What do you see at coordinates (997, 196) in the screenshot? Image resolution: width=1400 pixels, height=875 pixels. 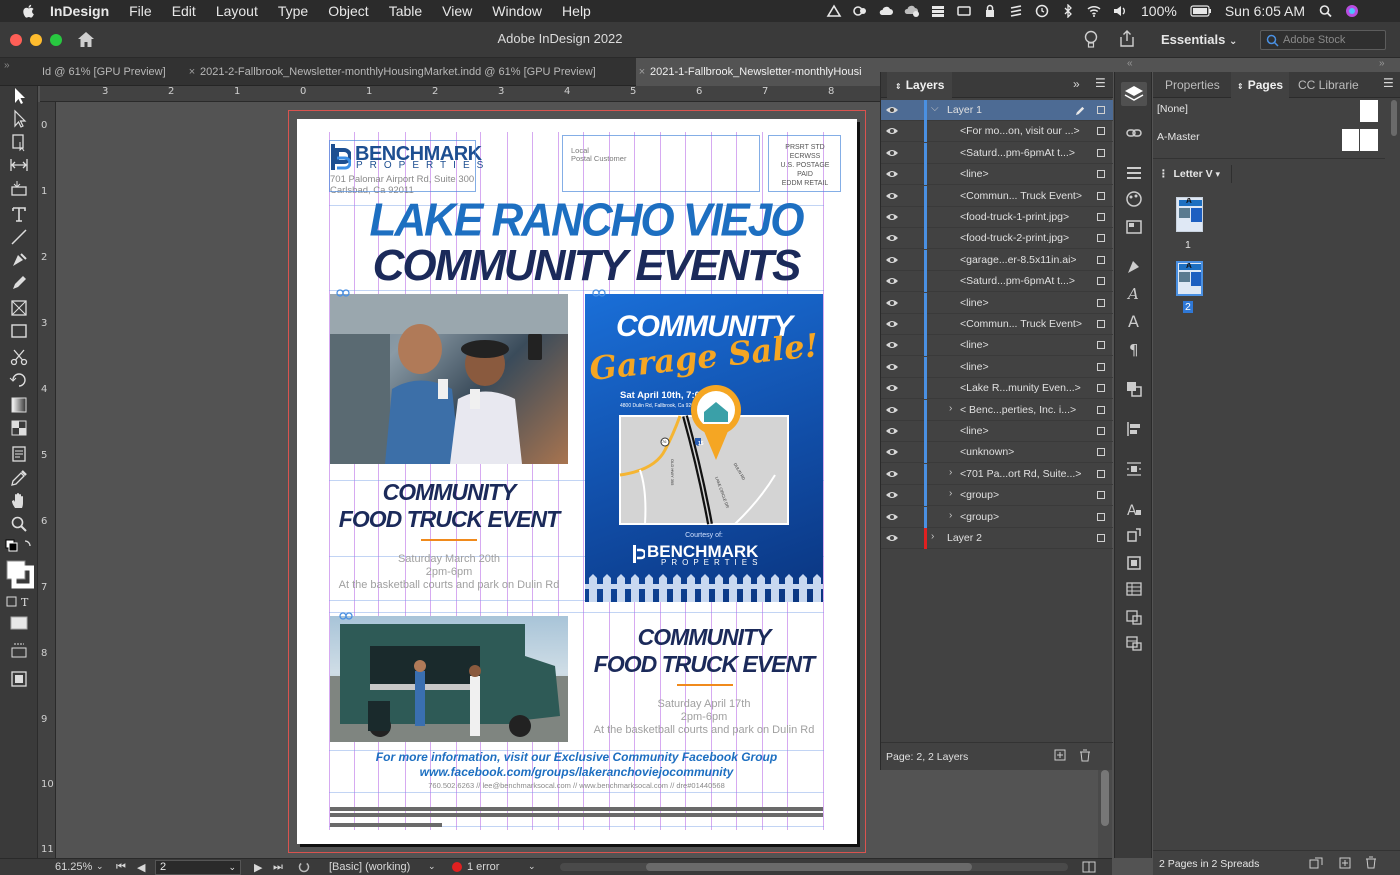 I see `layer-item-row: <Commun... Truck Event>` at bounding box center [997, 196].